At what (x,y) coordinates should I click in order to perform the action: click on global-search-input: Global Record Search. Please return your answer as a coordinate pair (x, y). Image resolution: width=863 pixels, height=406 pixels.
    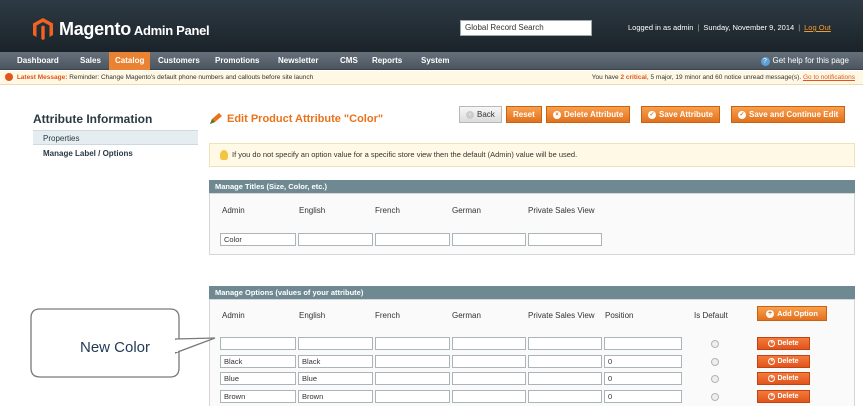
    Looking at the image, I should click on (526, 28).